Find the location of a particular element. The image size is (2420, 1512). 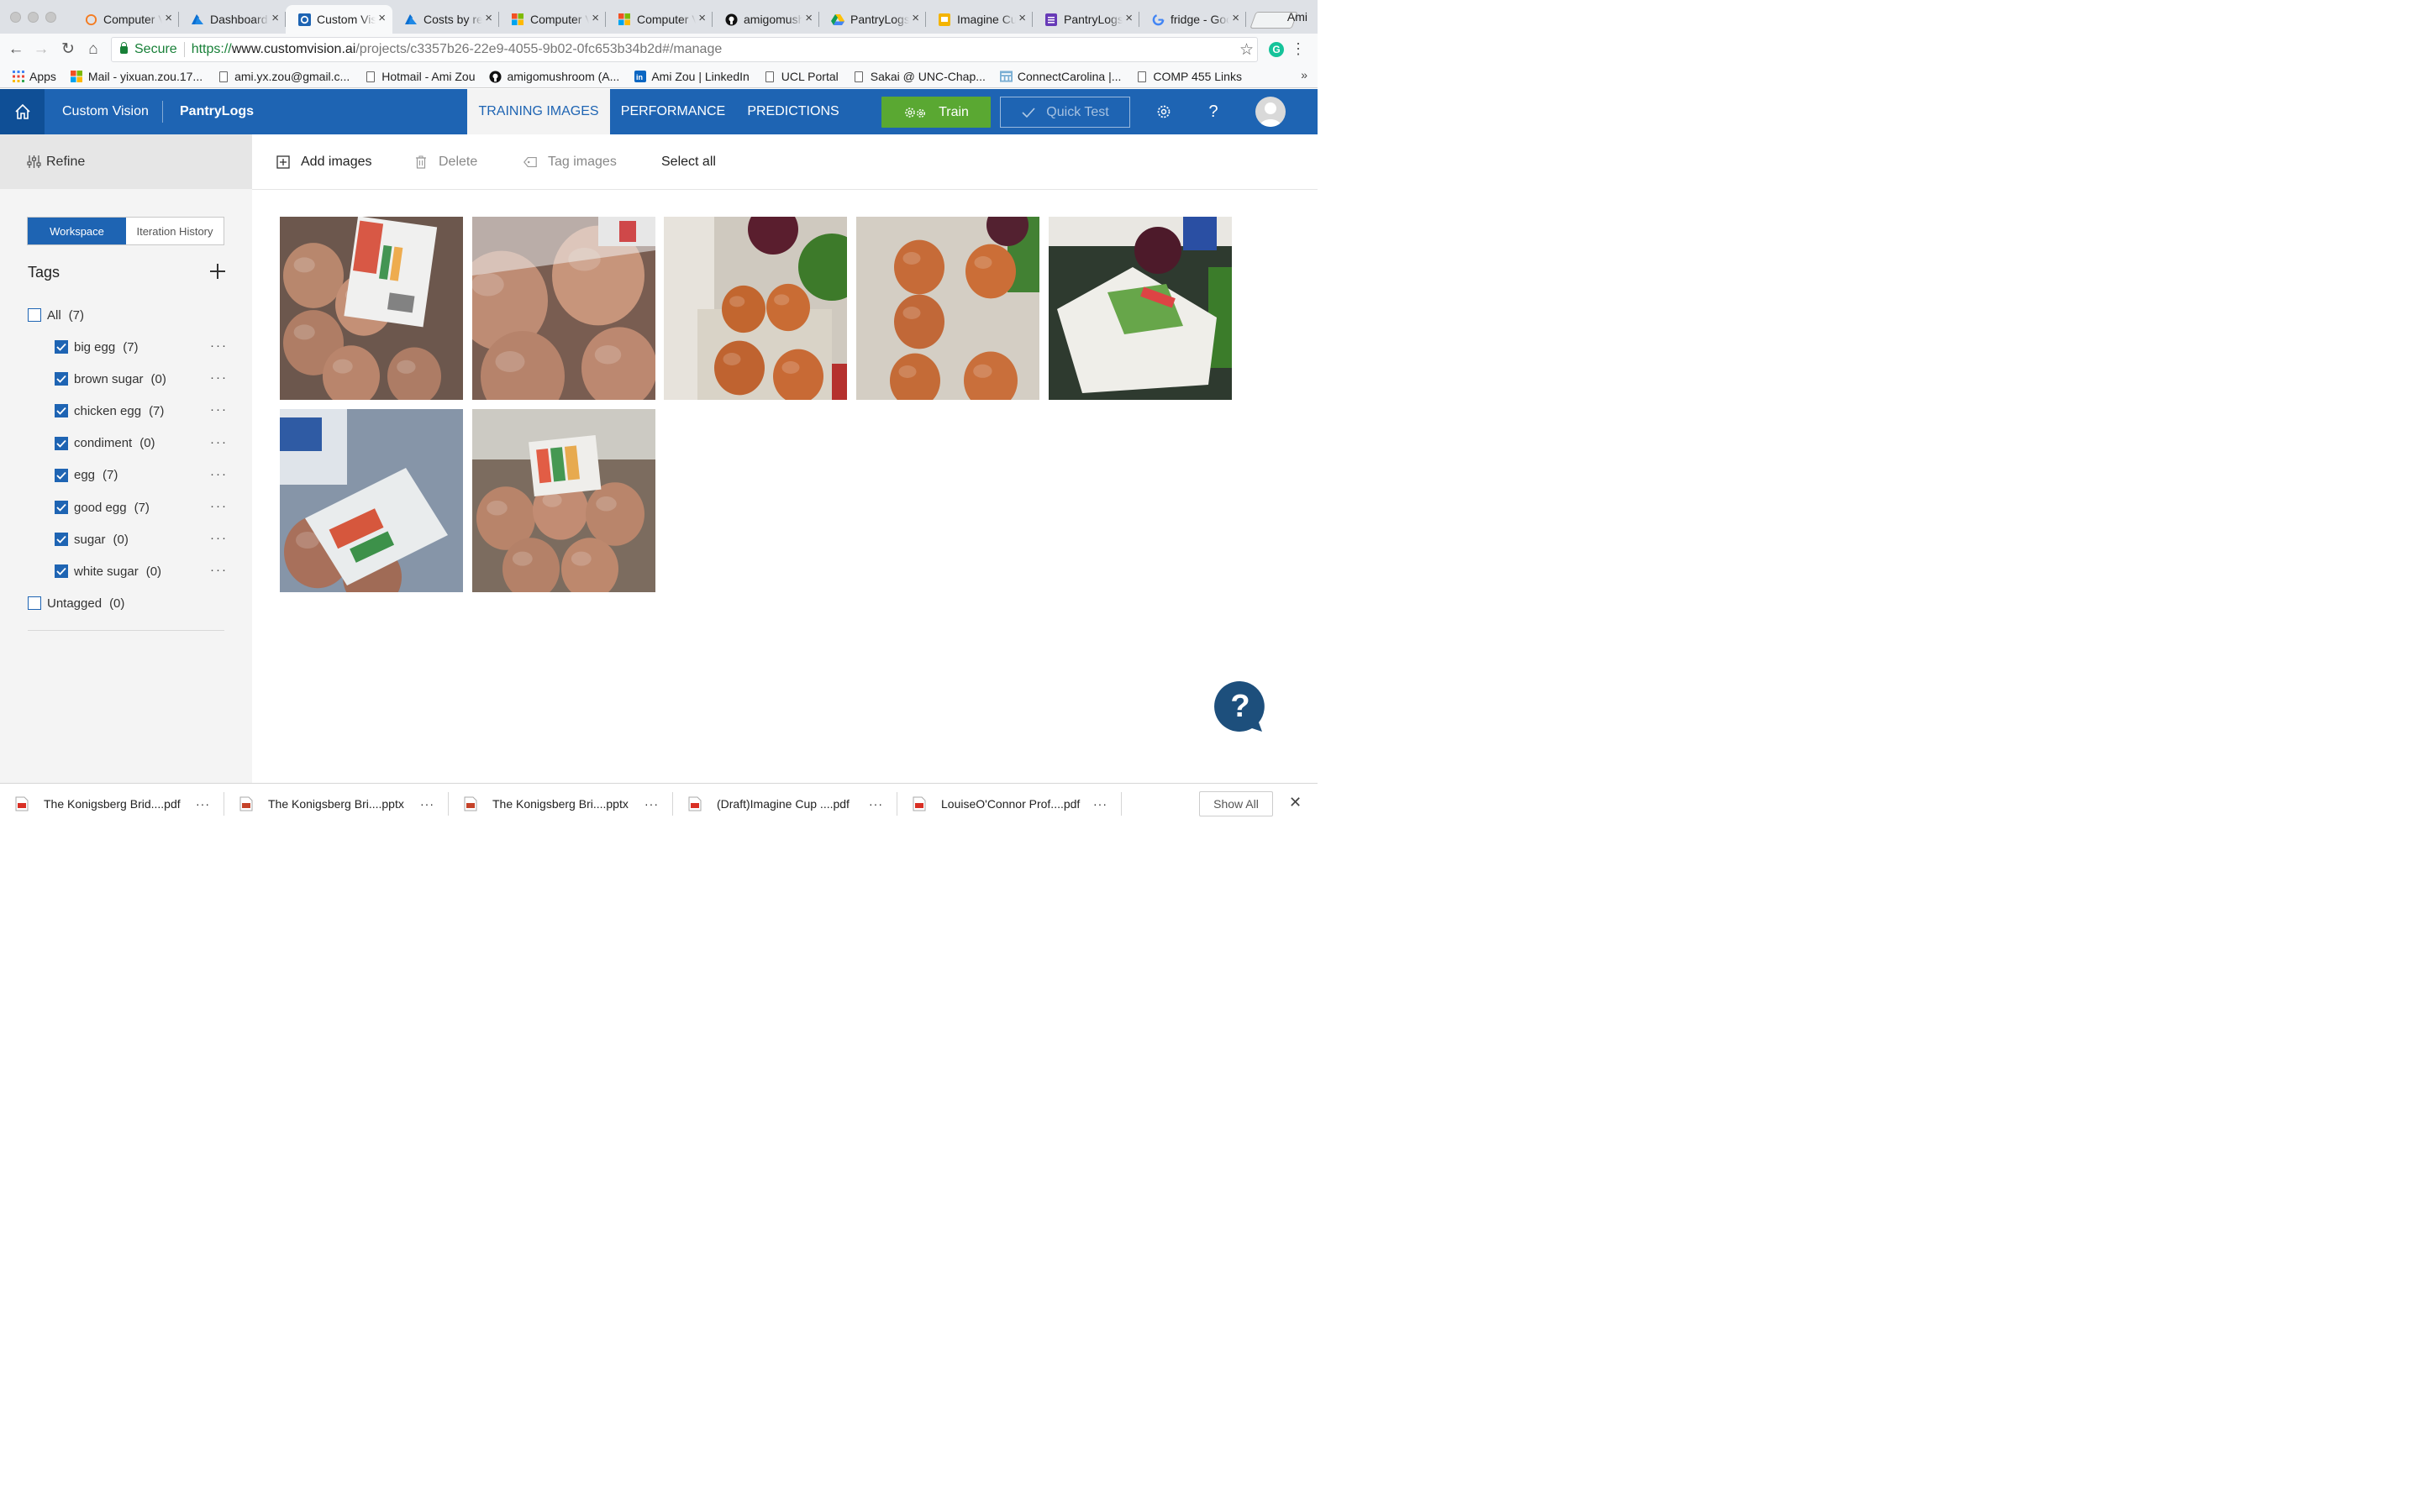

brand-link: Custom Vision is located at coordinates (105, 111).